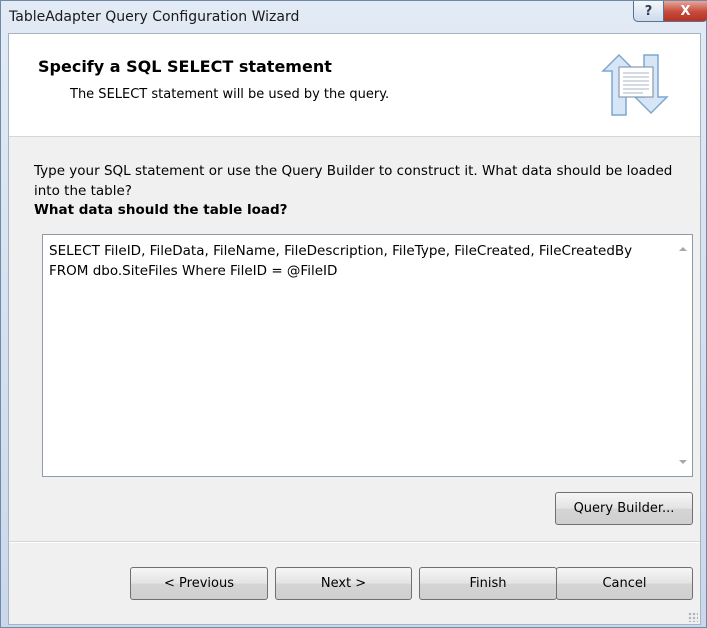 The height and width of the screenshot is (628, 707). Describe the element at coordinates (683, 355) in the screenshot. I see `vertical-scrollbar` at that location.